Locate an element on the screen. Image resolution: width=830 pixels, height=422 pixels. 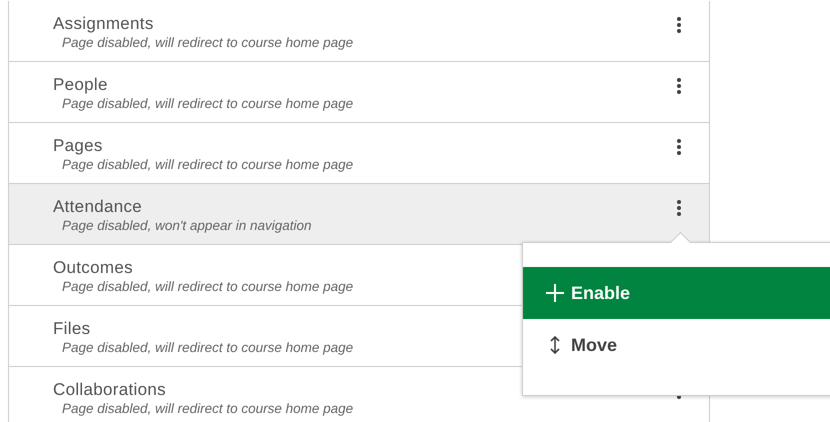
enable-menu-item: Enable is located at coordinates (676, 293).